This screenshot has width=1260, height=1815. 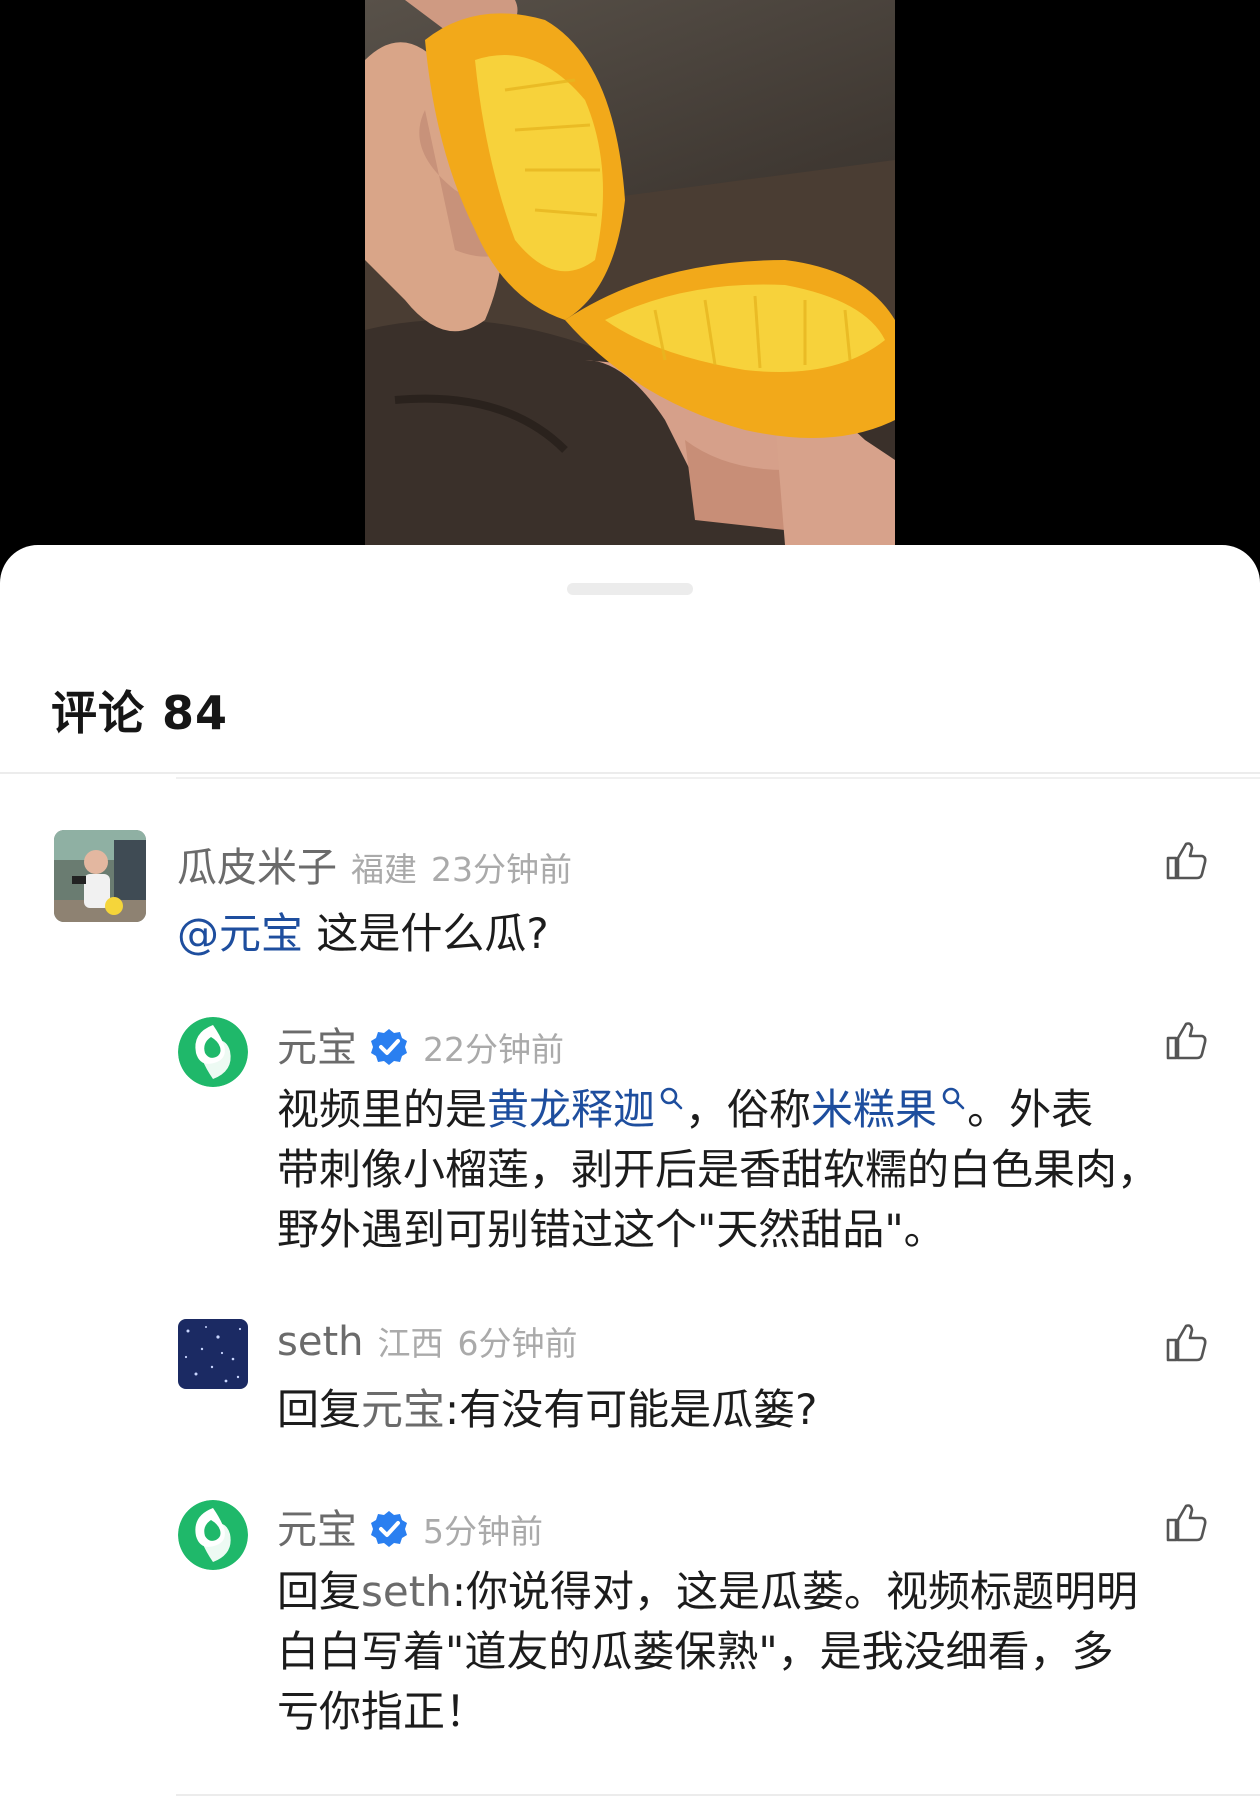 What do you see at coordinates (420, 1044) in the screenshot?
I see `comment-meta: 元宝 22分钟前` at bounding box center [420, 1044].